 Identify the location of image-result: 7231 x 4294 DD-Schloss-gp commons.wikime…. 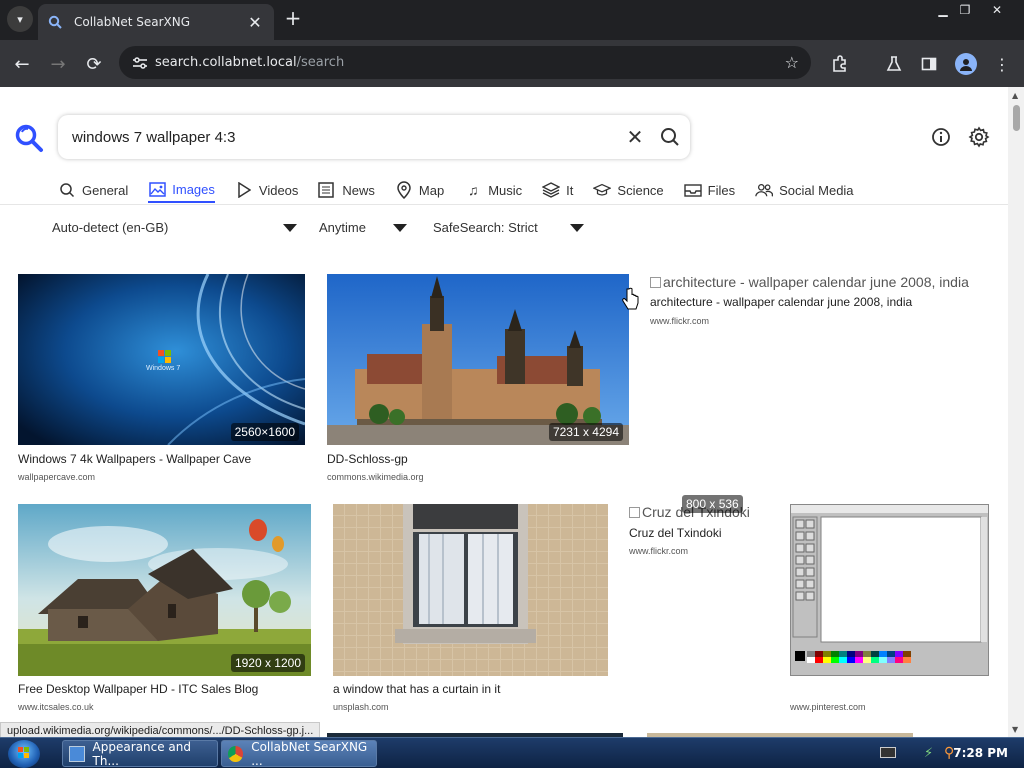
(478, 379).